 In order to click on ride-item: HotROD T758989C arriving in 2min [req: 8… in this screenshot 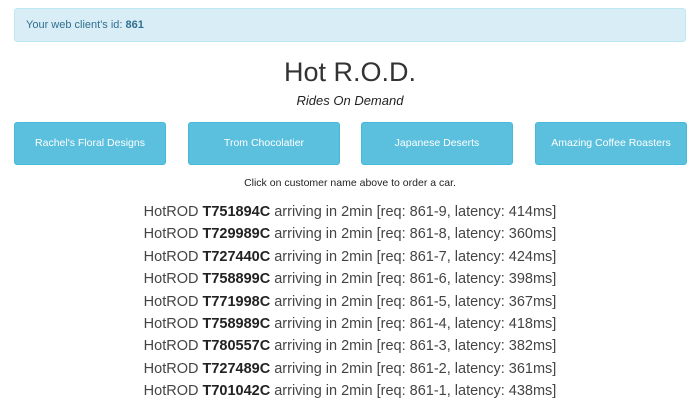, I will do `click(350, 324)`.